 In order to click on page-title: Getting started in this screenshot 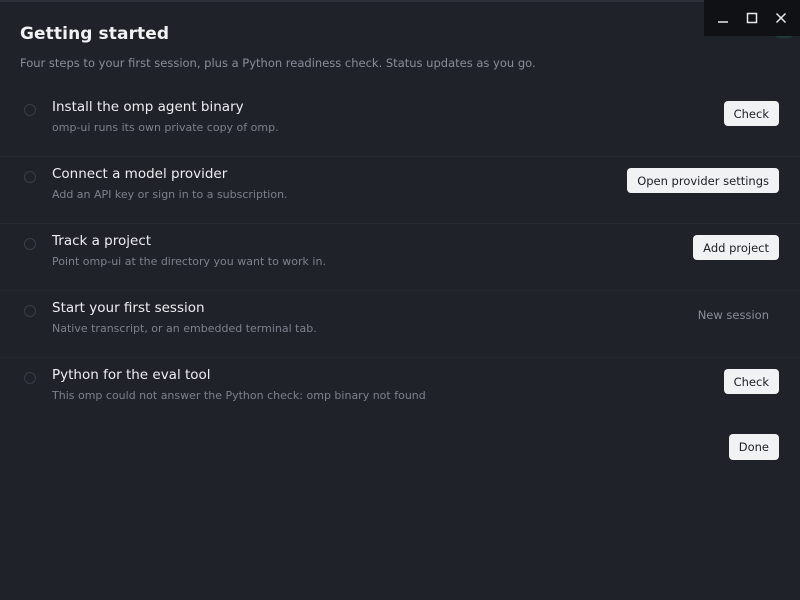, I will do `click(95, 34)`.